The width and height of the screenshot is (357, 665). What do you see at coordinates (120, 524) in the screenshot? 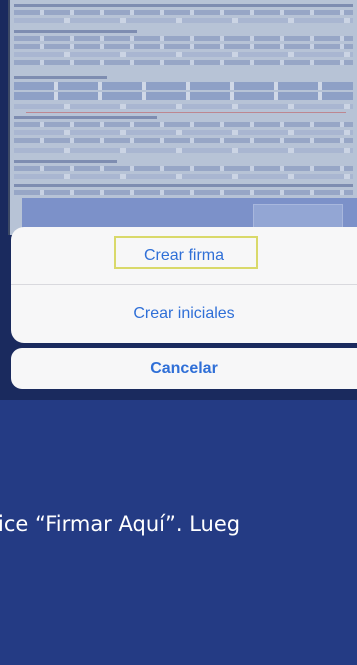
I see `instruction-caption: ice “Firmar Aquí”. Lueg` at bounding box center [120, 524].